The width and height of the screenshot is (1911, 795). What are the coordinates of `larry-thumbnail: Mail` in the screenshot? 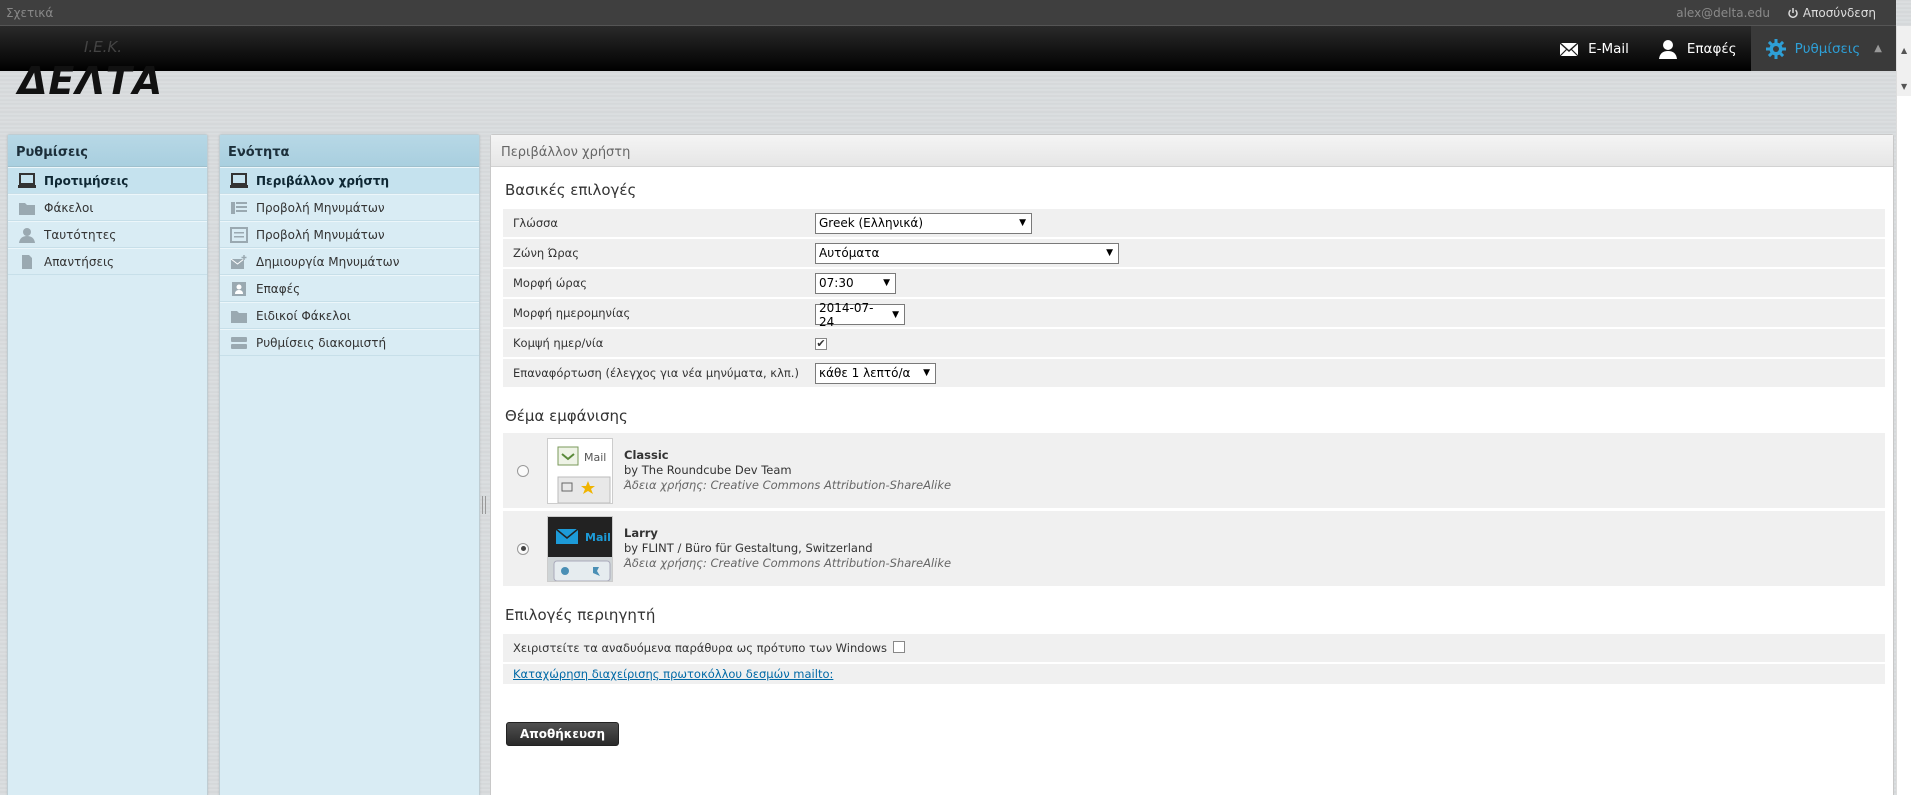 It's located at (580, 548).